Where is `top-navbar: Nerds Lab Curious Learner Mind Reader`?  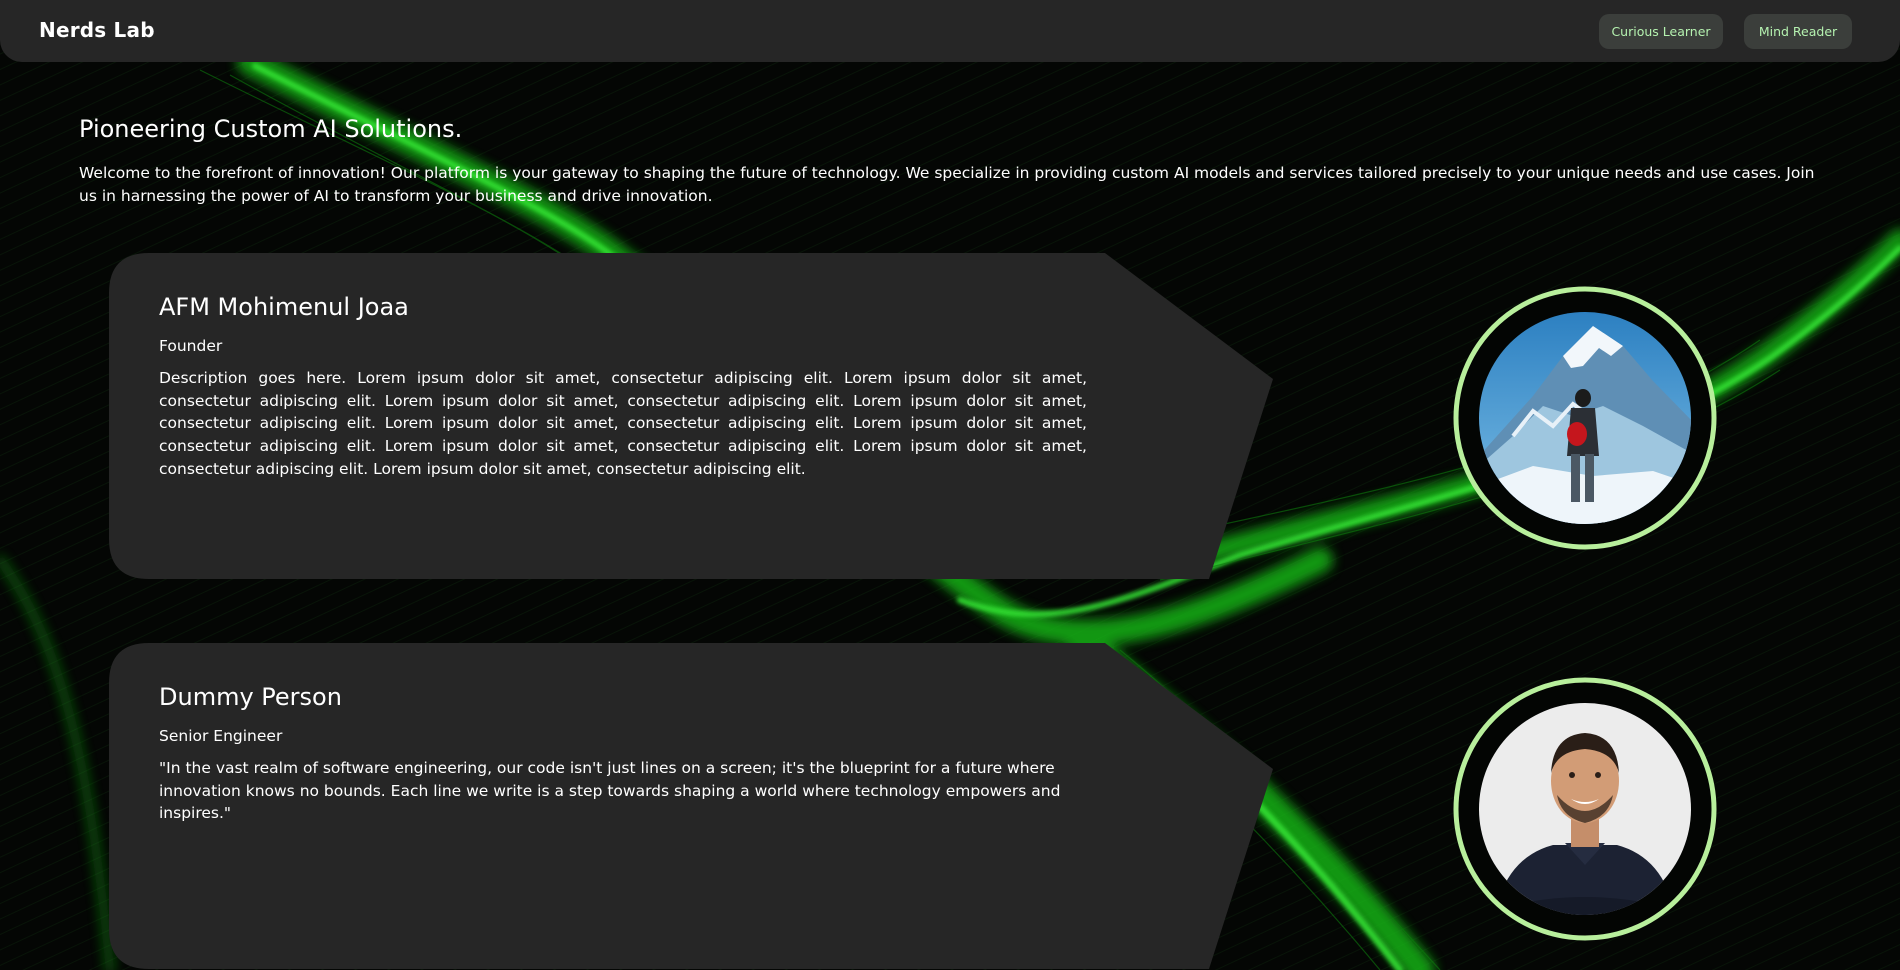 top-navbar: Nerds Lab Curious Learner Mind Reader is located at coordinates (950, 31).